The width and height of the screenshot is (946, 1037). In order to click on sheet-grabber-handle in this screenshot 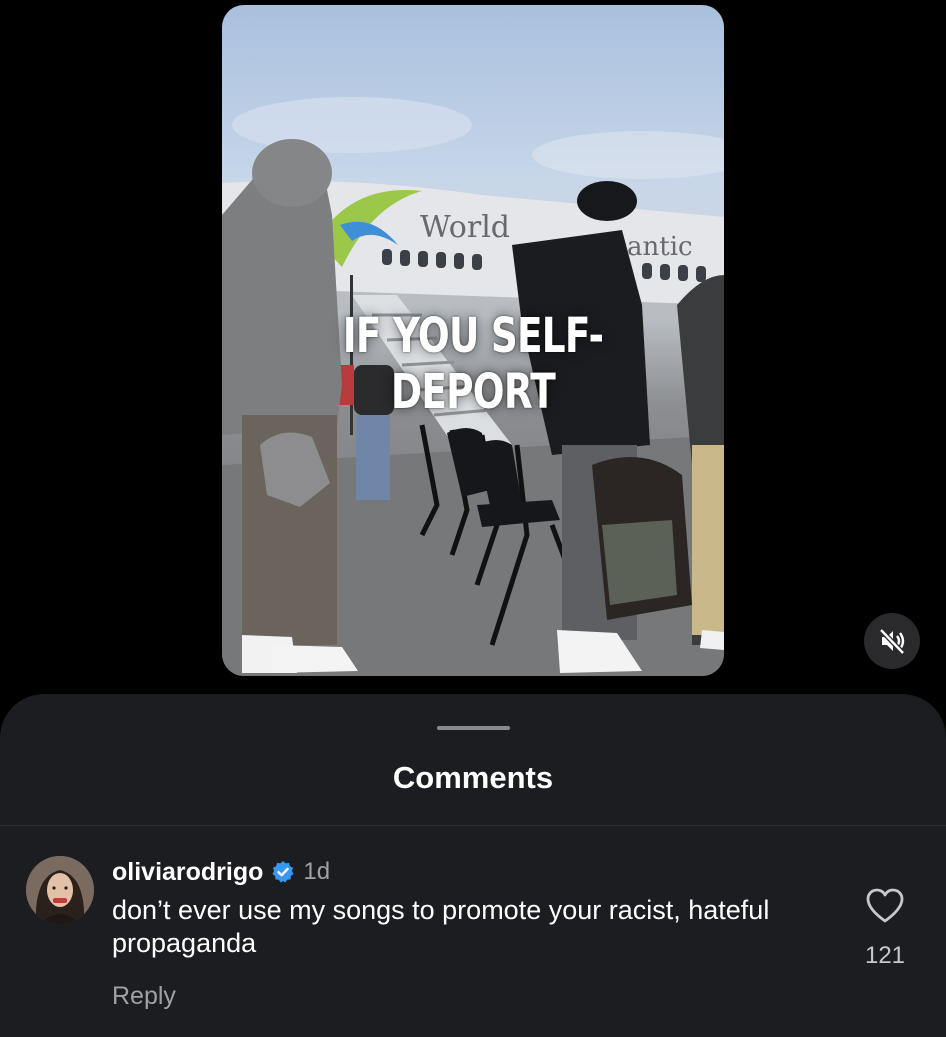, I will do `click(473, 728)`.